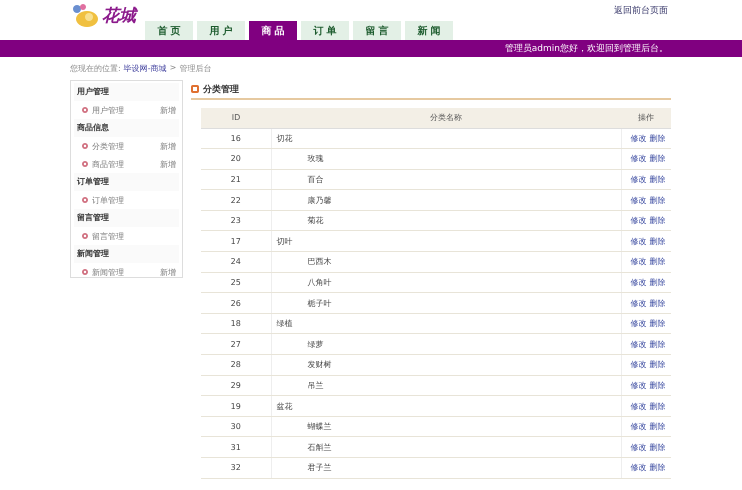 The image size is (742, 490). Describe the element at coordinates (126, 128) in the screenshot. I see `sidebar-section-title: 商品信息` at that location.